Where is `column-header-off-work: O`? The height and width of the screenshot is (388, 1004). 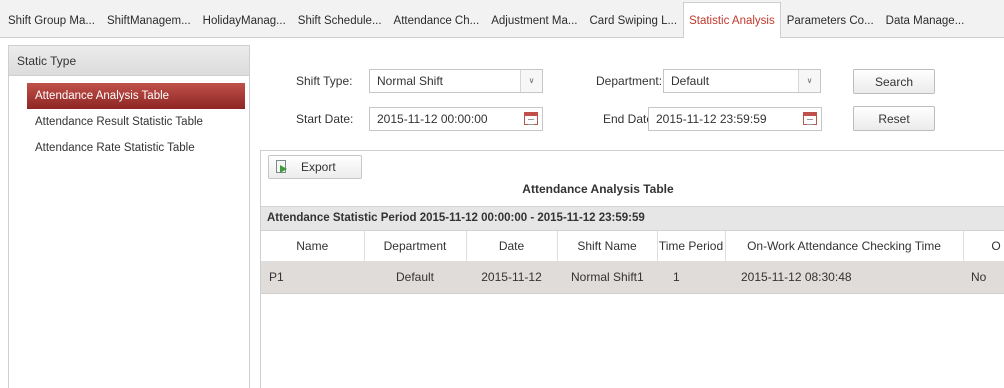 column-header-off-work: O is located at coordinates (983, 246).